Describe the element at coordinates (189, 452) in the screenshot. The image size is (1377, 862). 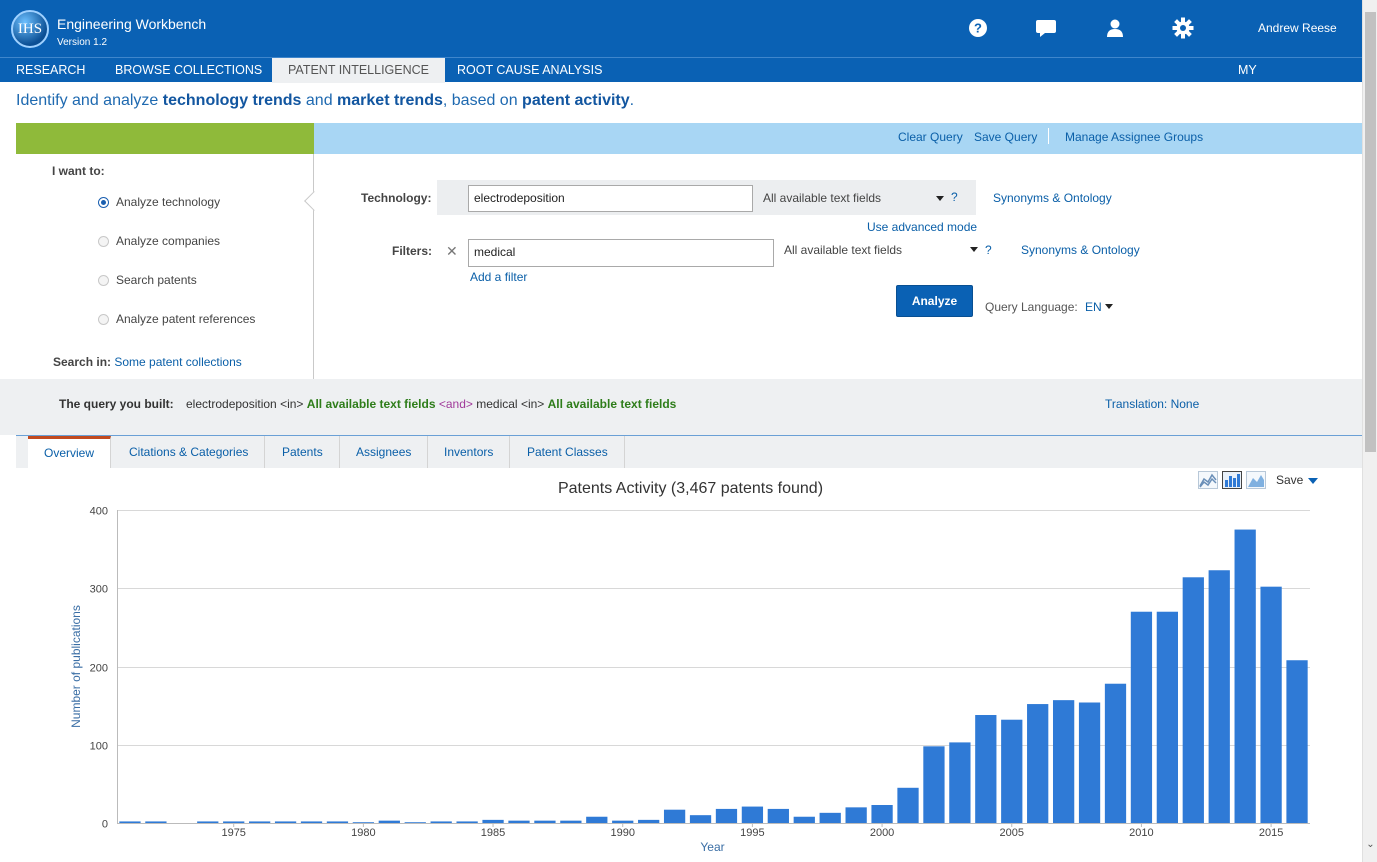
I see `tab-citations-categories: Citations & Categories` at that location.